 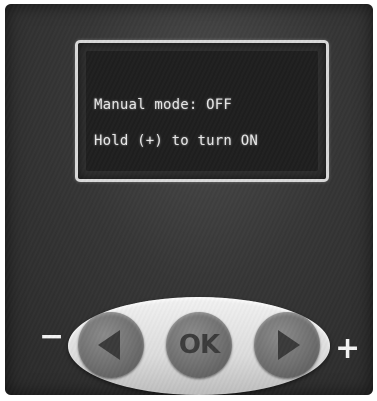 I want to click on right-triangle-icon, so click(x=289, y=345).